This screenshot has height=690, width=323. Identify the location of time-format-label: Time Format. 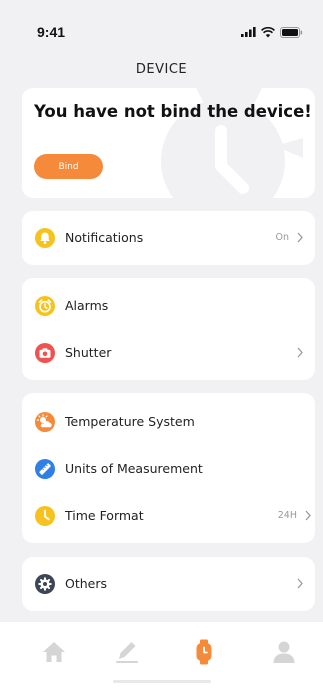
(104, 515).